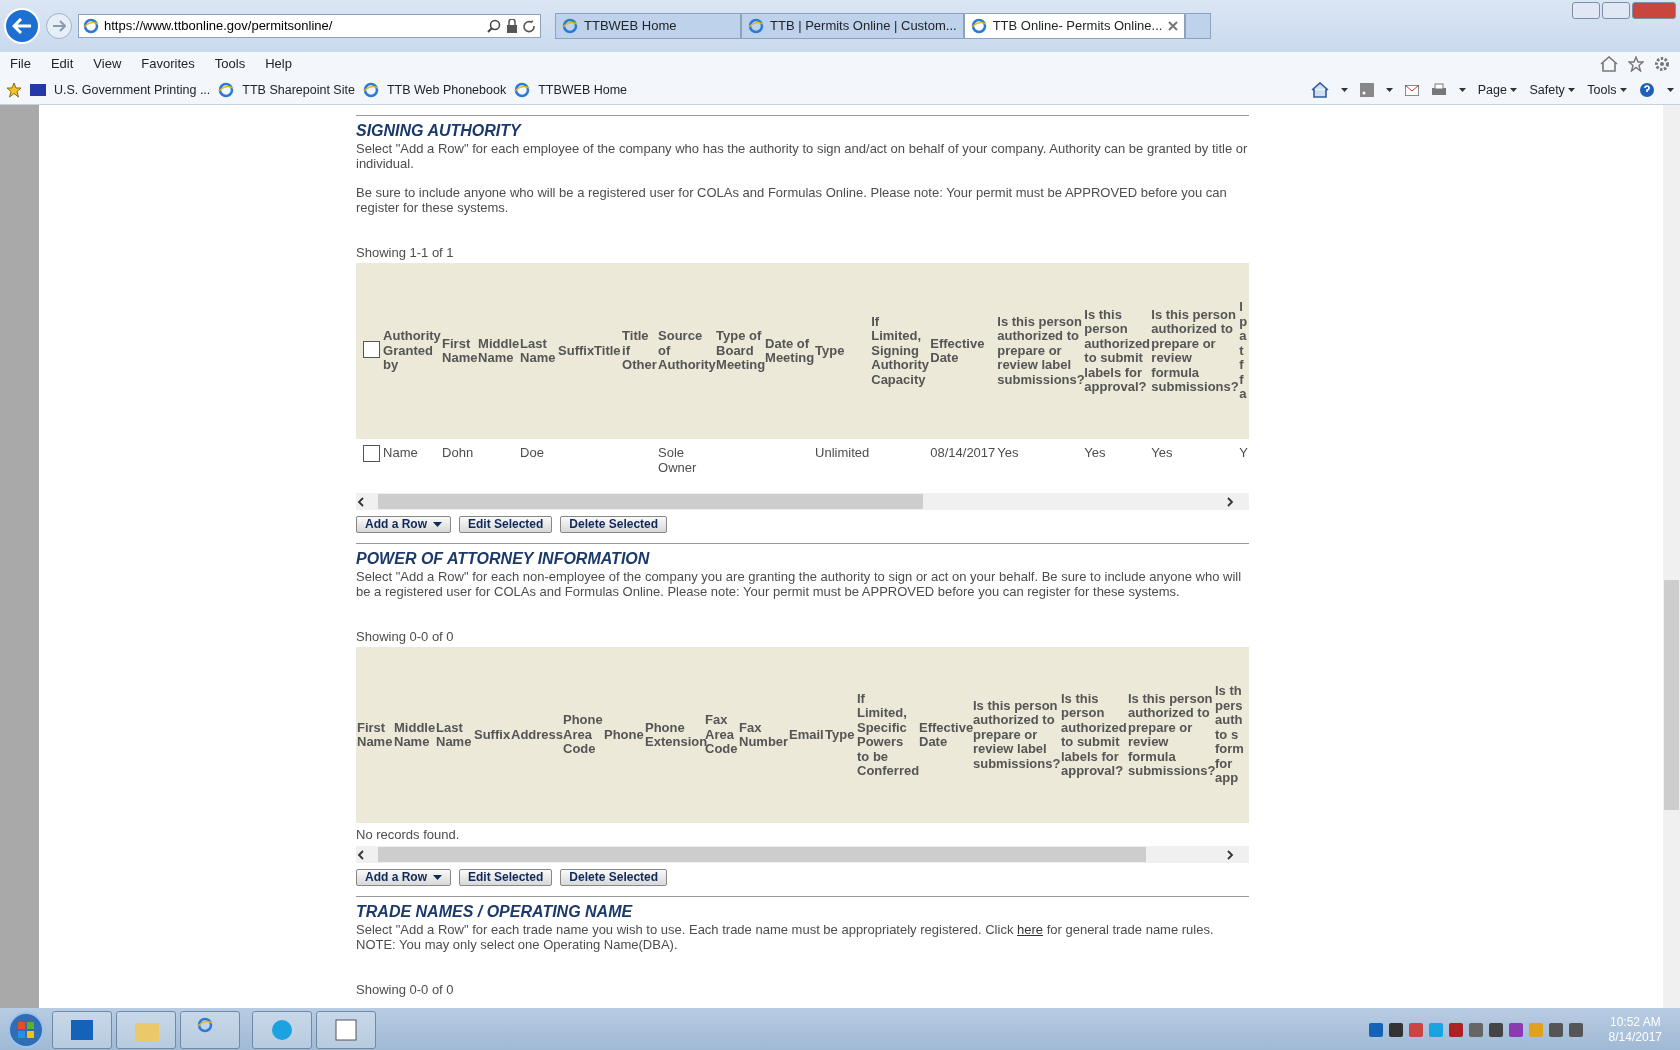  I want to click on vertical-scrollbar, so click(1671, 556).